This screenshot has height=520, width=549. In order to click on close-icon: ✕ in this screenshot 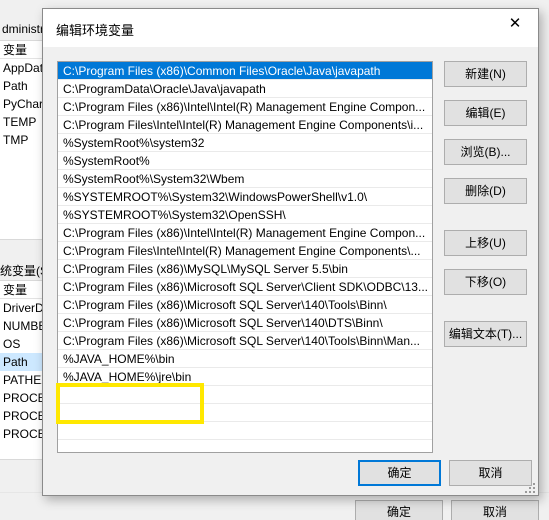, I will do `click(515, 24)`.